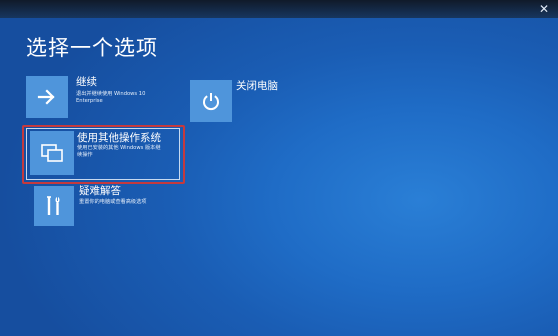  I want to click on close-icon: ✕, so click(544, 9).